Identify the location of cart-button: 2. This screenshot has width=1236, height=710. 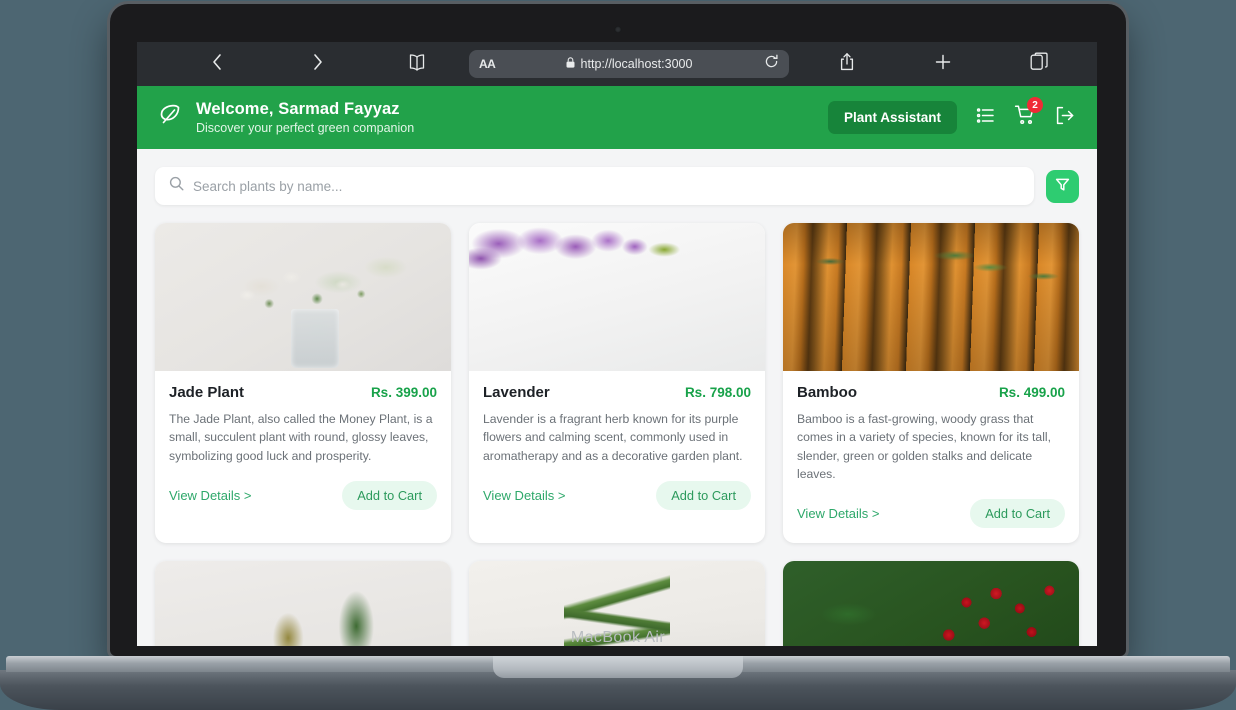
(1028, 114).